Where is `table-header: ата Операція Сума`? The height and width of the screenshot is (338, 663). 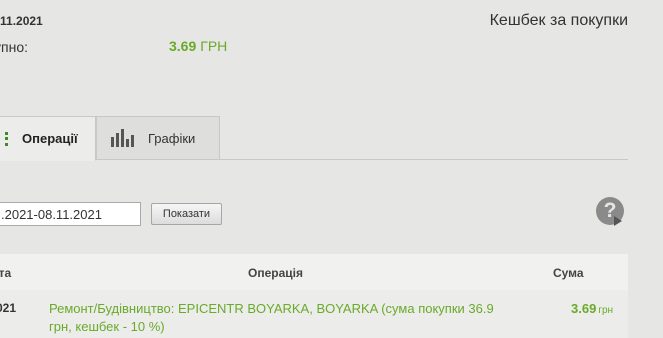 table-header: ата Операція Сума is located at coordinates (314, 272).